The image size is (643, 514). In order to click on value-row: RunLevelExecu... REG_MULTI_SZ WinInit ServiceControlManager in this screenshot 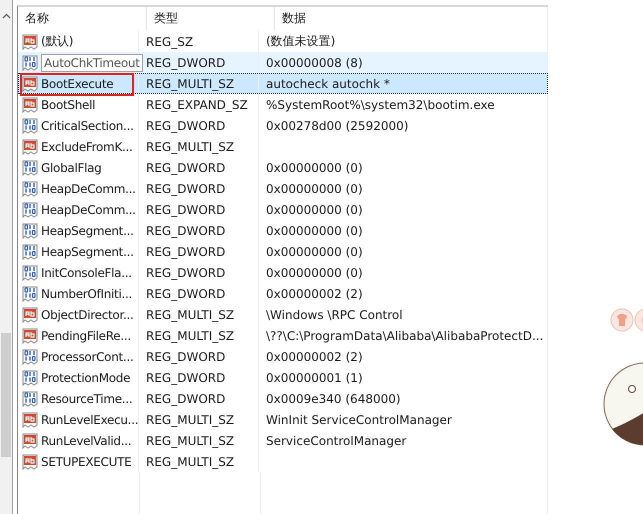, I will do `click(283, 419)`.